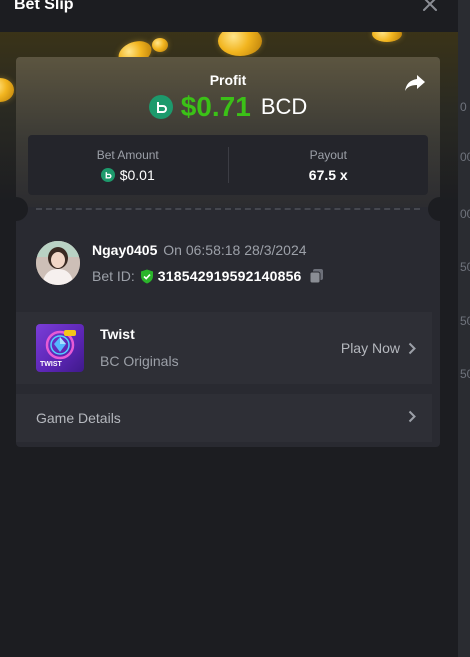 The image size is (470, 657). Describe the element at coordinates (224, 418) in the screenshot. I see `game-details-row: Game Details` at that location.